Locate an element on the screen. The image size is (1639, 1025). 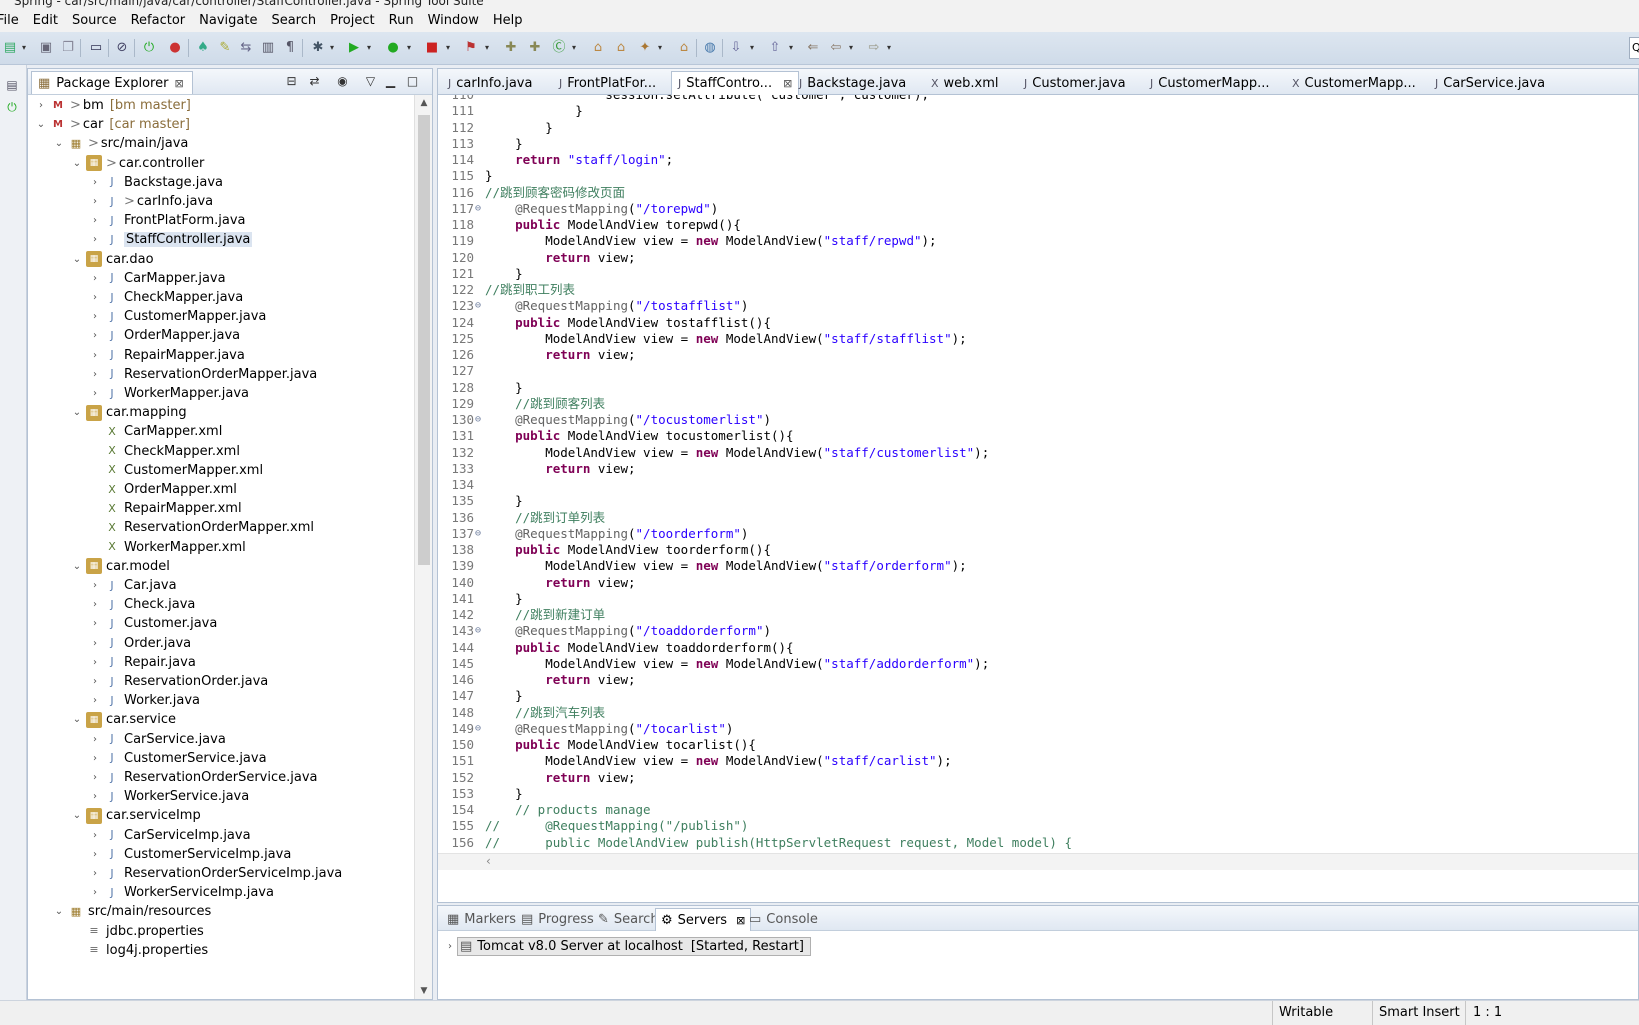
tree-item: › J ReservationOrderMapper.java is located at coordinates (220, 374).